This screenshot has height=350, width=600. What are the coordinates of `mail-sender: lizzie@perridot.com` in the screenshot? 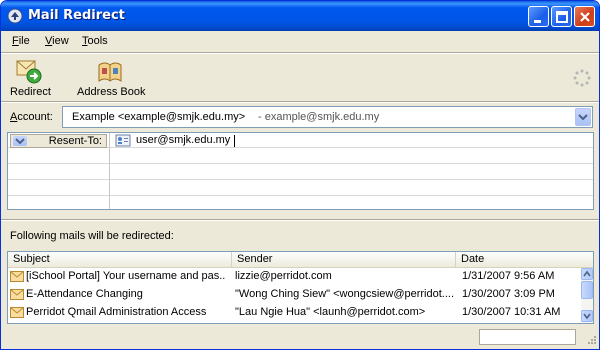 It's located at (283, 276).